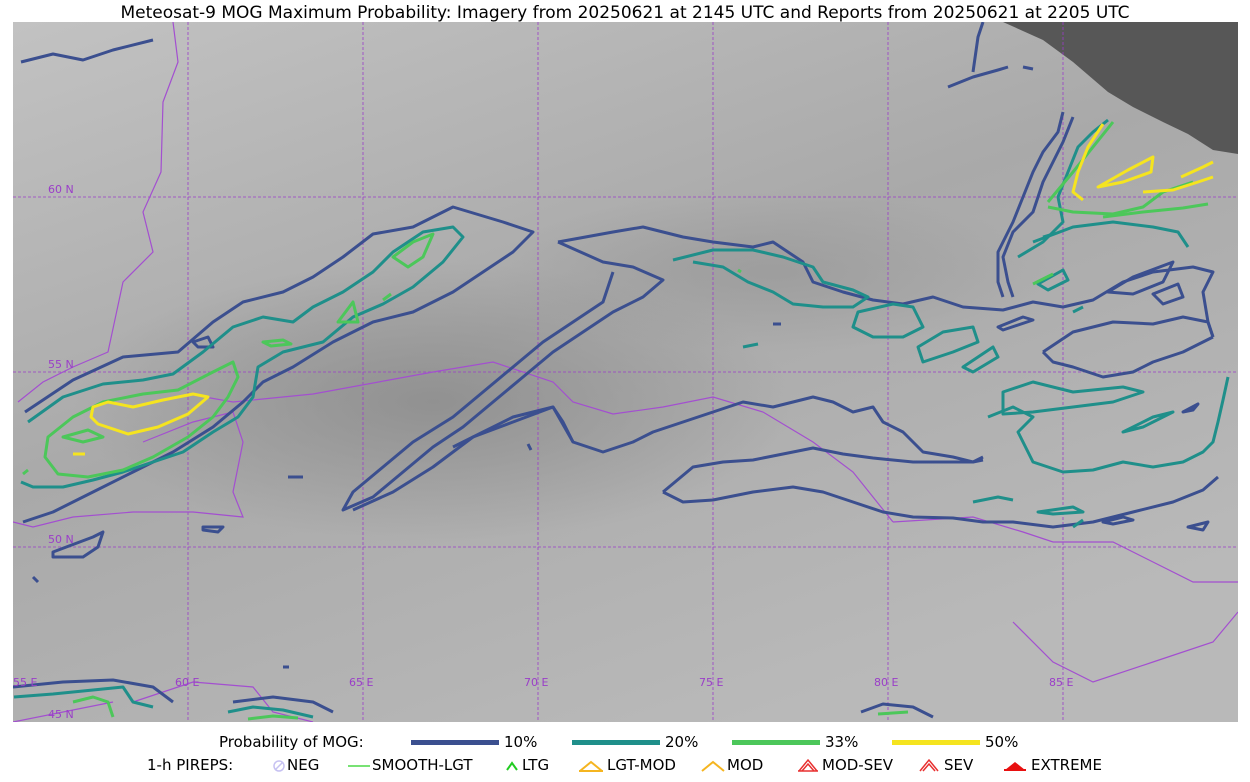 This screenshot has width=1250, height=782. Describe the element at coordinates (361, 682) in the screenshot. I see `longitude-label: 65 E` at that location.